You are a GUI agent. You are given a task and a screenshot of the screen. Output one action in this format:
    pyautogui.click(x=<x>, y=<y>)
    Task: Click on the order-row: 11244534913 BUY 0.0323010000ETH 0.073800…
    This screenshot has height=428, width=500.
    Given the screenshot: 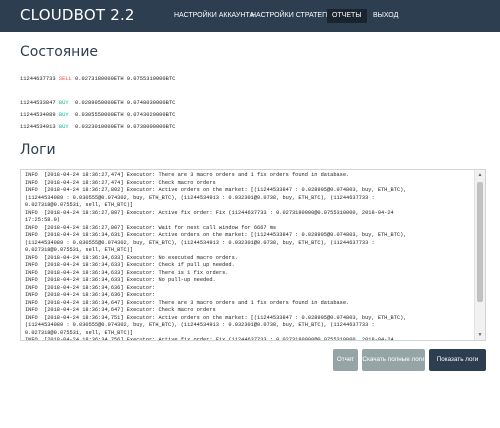 What is the action you would take?
    pyautogui.click(x=97, y=127)
    